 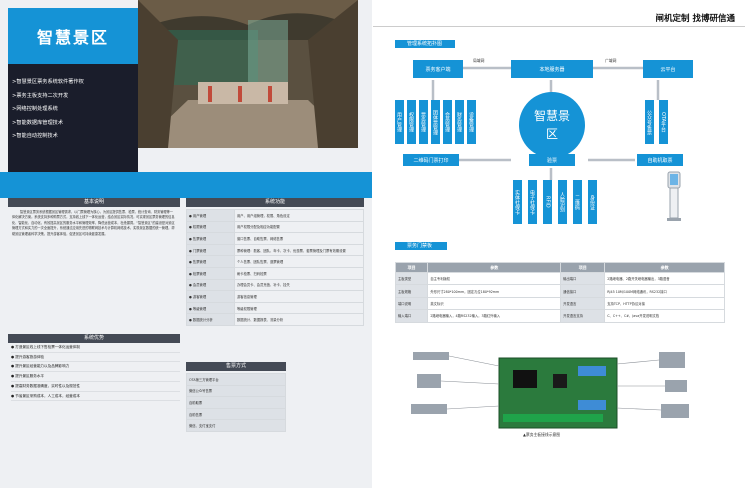 What do you see at coordinates (660, 160) in the screenshot?
I see `node-kiosk: 自助机取票` at bounding box center [660, 160].